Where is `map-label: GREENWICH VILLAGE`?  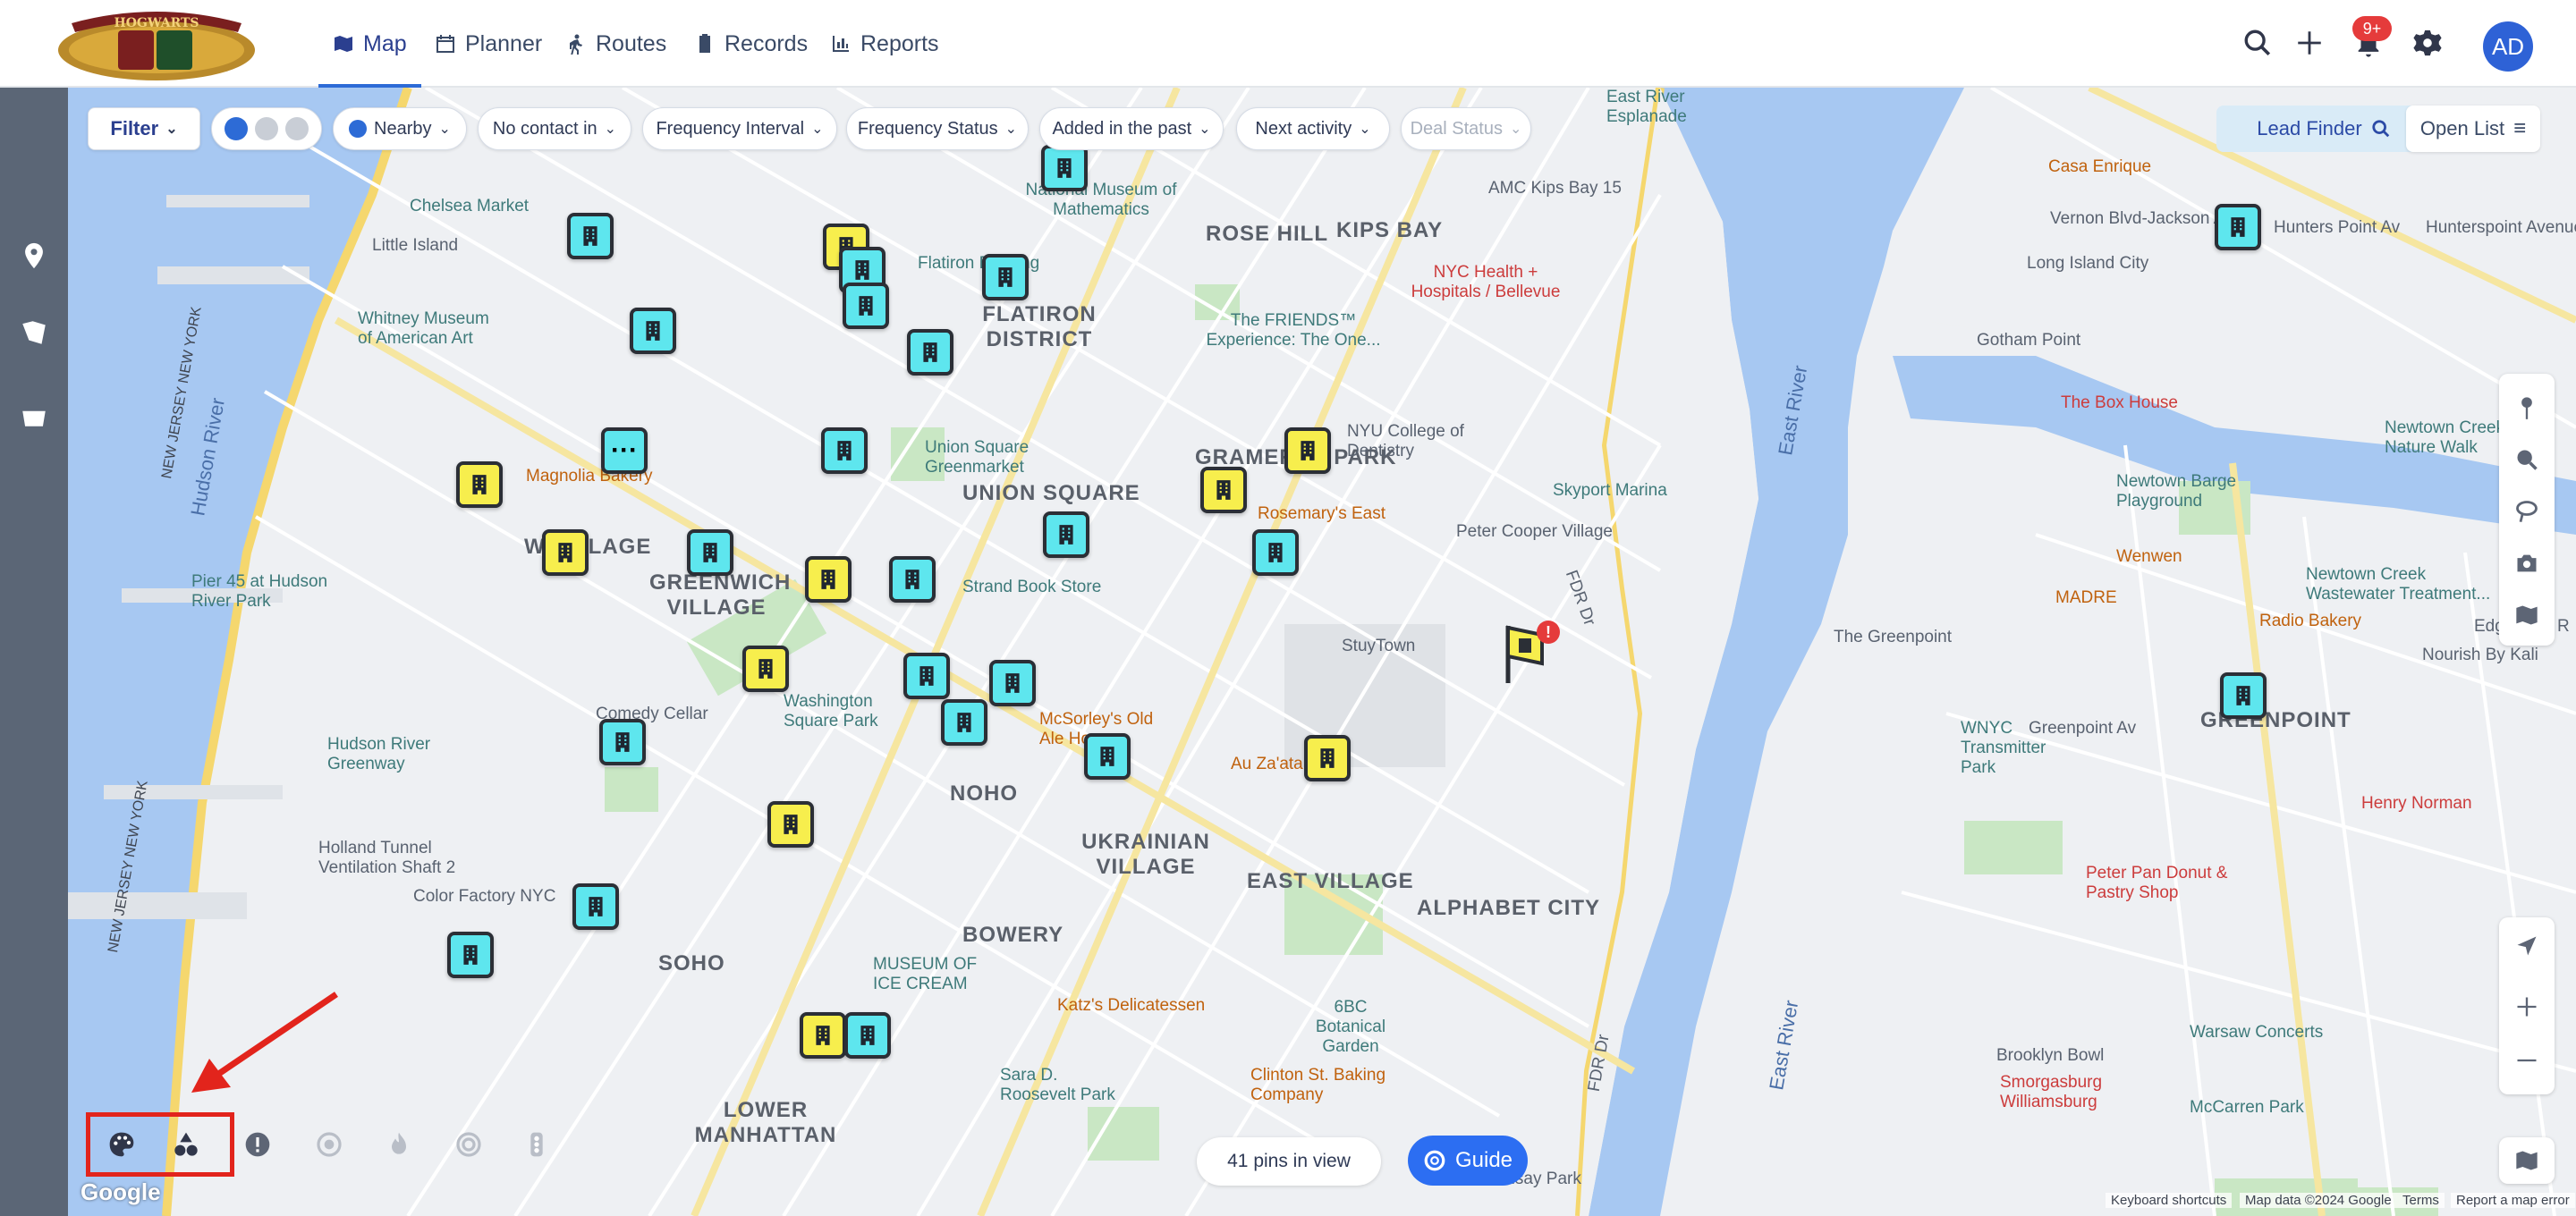 map-label: GREENWICH VILLAGE is located at coordinates (720, 595).